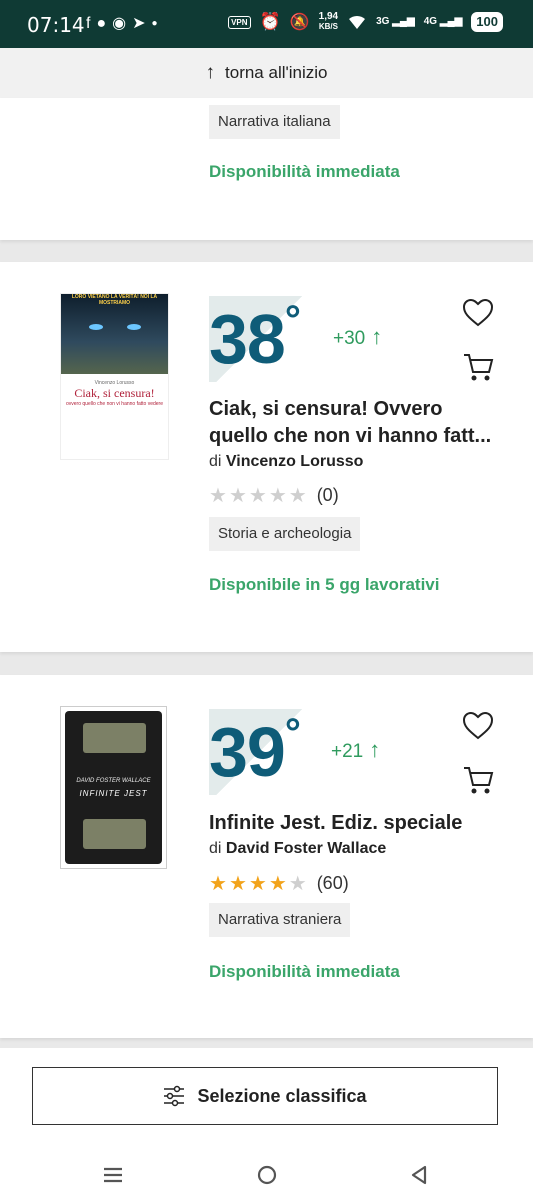  Describe the element at coordinates (347, 751) in the screenshot. I see `rank-change-value: +21` at that location.